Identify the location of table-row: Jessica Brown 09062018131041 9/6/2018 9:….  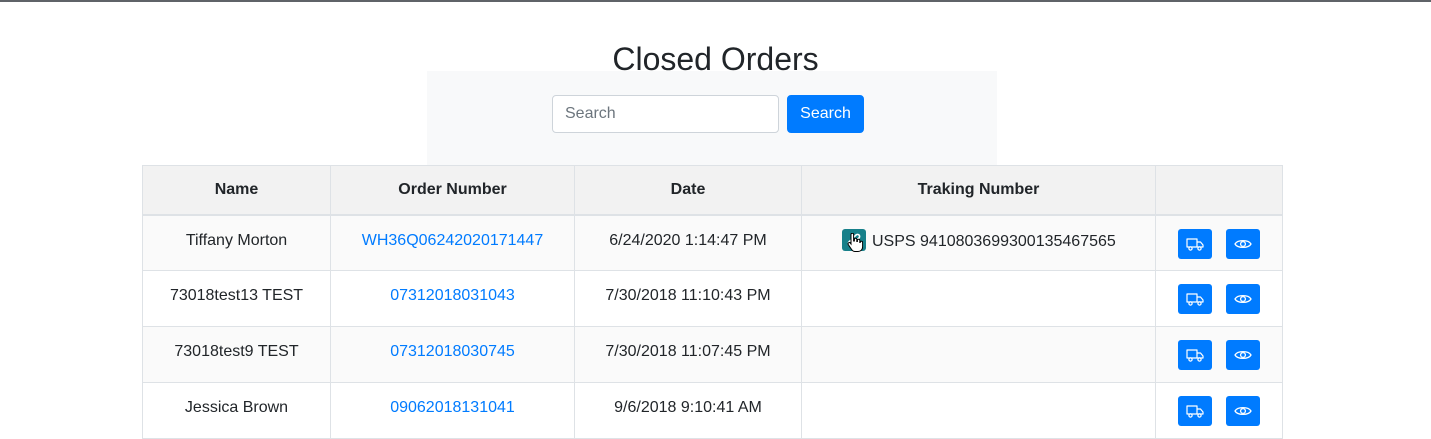
(712, 410).